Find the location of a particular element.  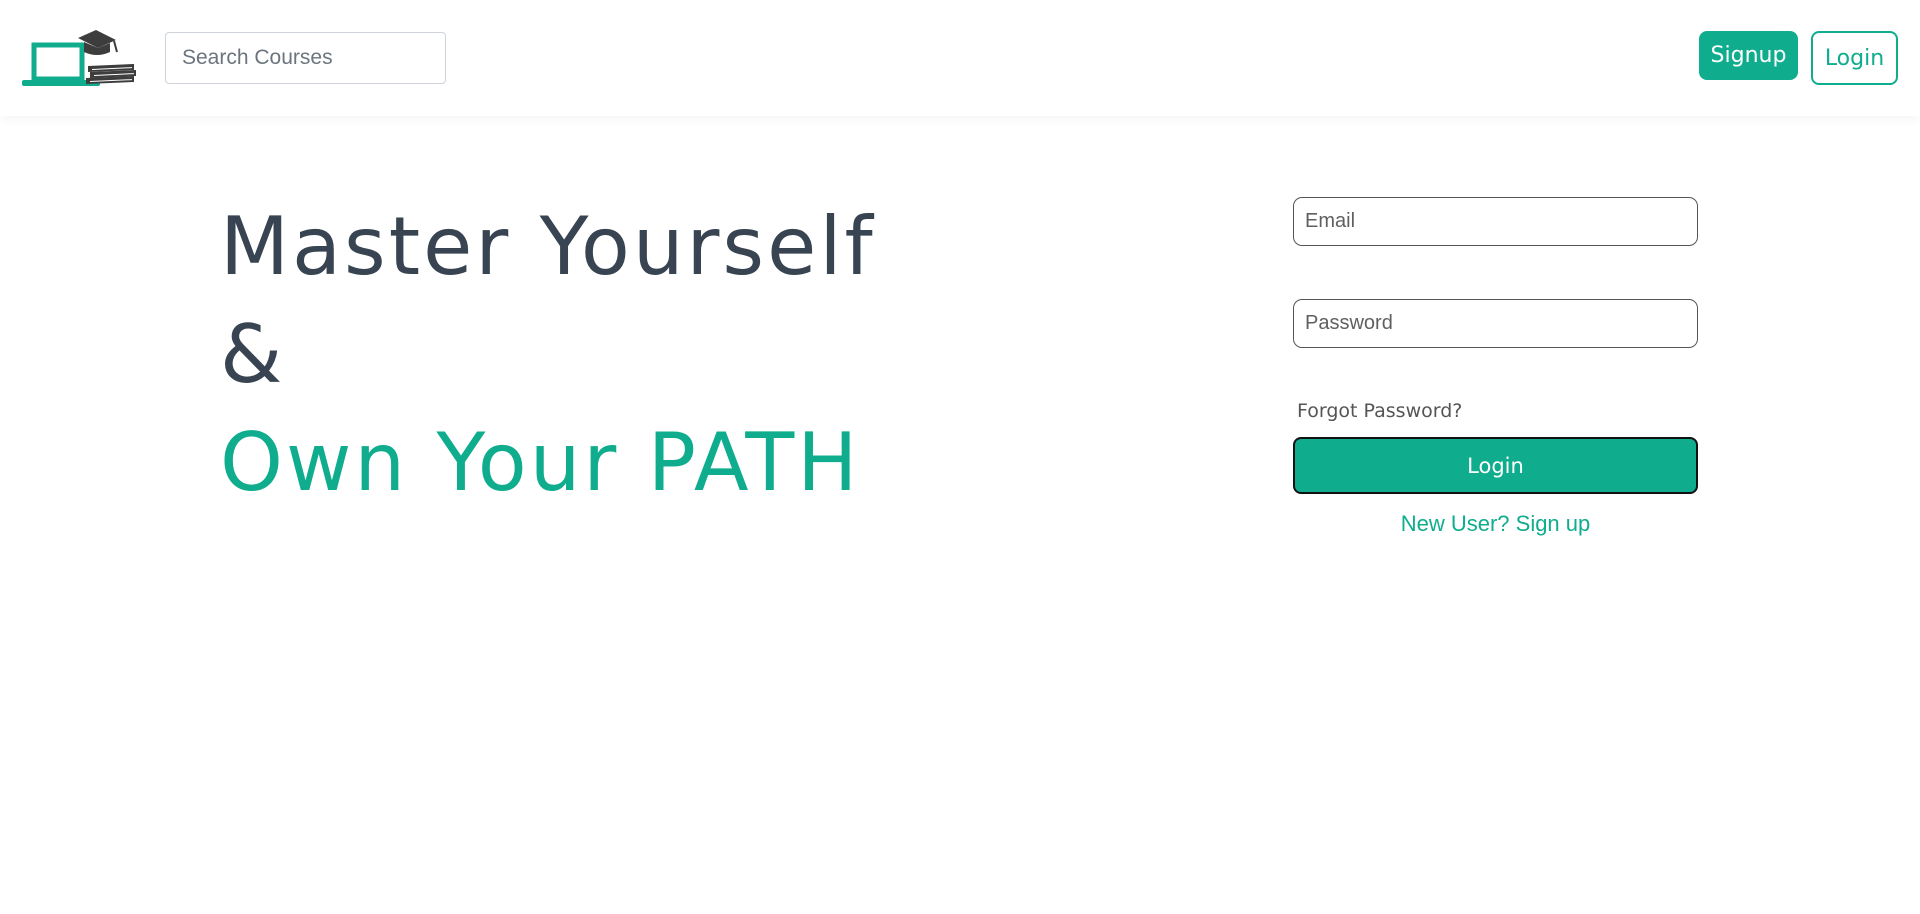

login-submit-button: Login is located at coordinates (1495, 465).